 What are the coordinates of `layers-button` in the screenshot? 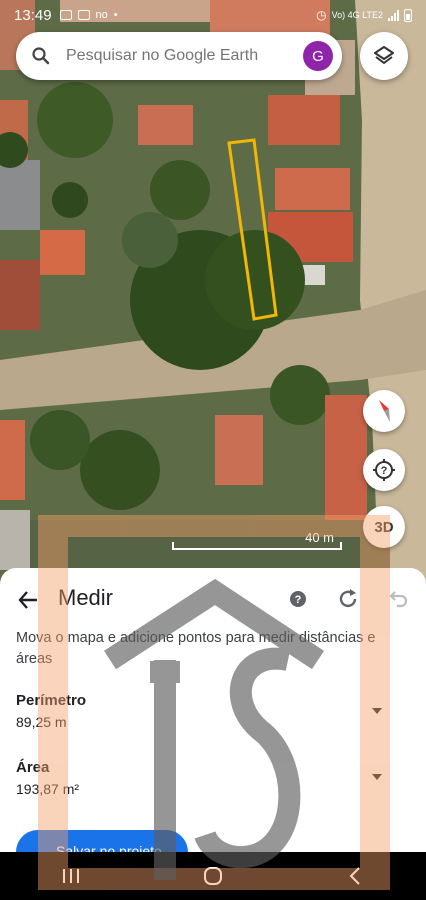 It's located at (384, 56).